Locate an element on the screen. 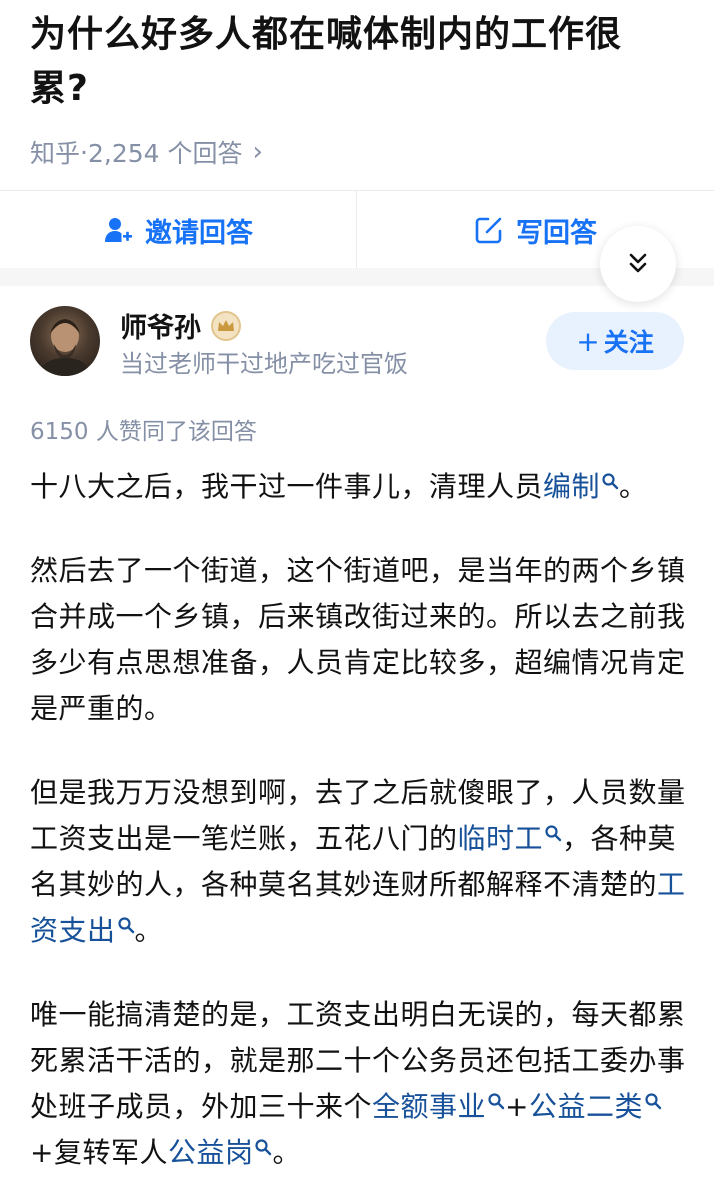 The width and height of the screenshot is (714, 1200). keyword-search-link: 公益二类 is located at coordinates (595, 1106).